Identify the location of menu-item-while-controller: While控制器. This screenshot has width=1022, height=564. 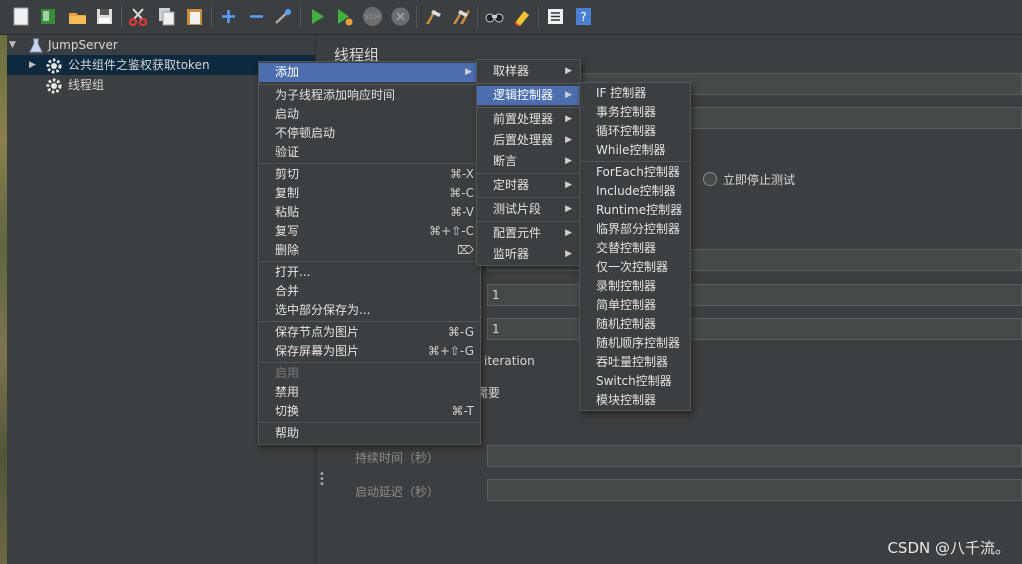
(635, 150).